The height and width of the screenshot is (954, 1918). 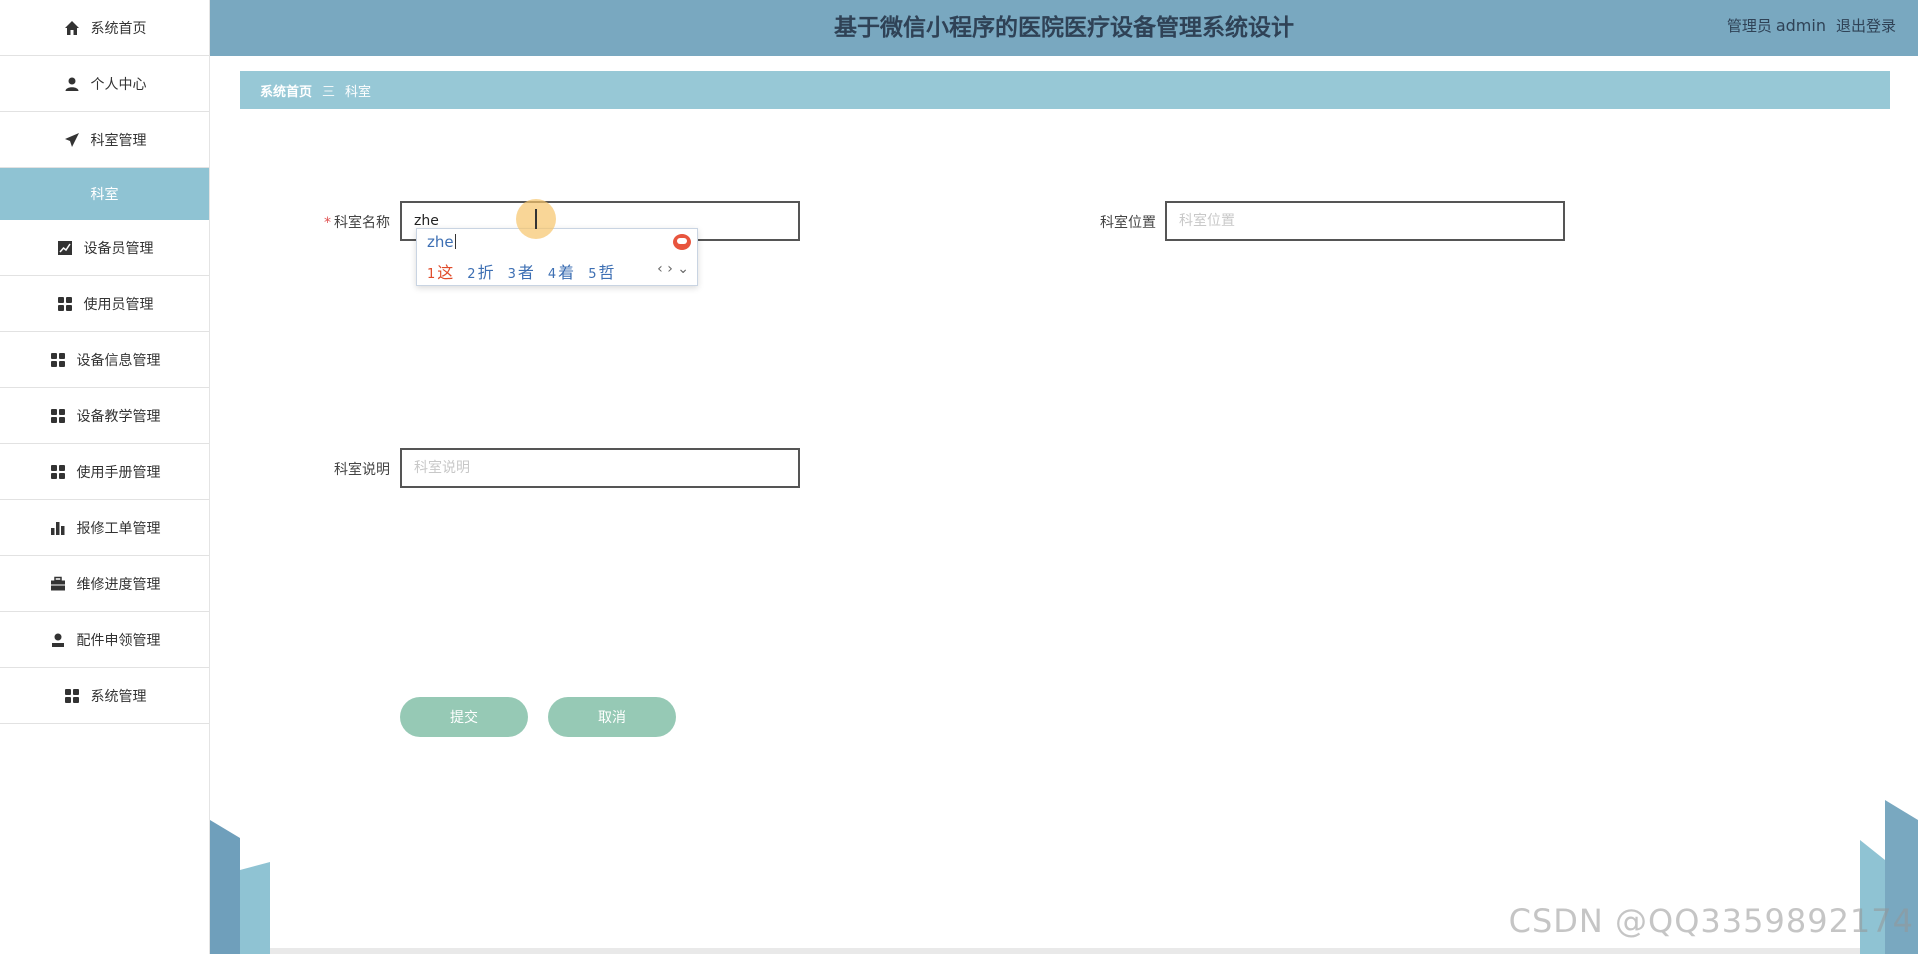 I want to click on sidebar-item-label: 报修工单管理, so click(x=118, y=528).